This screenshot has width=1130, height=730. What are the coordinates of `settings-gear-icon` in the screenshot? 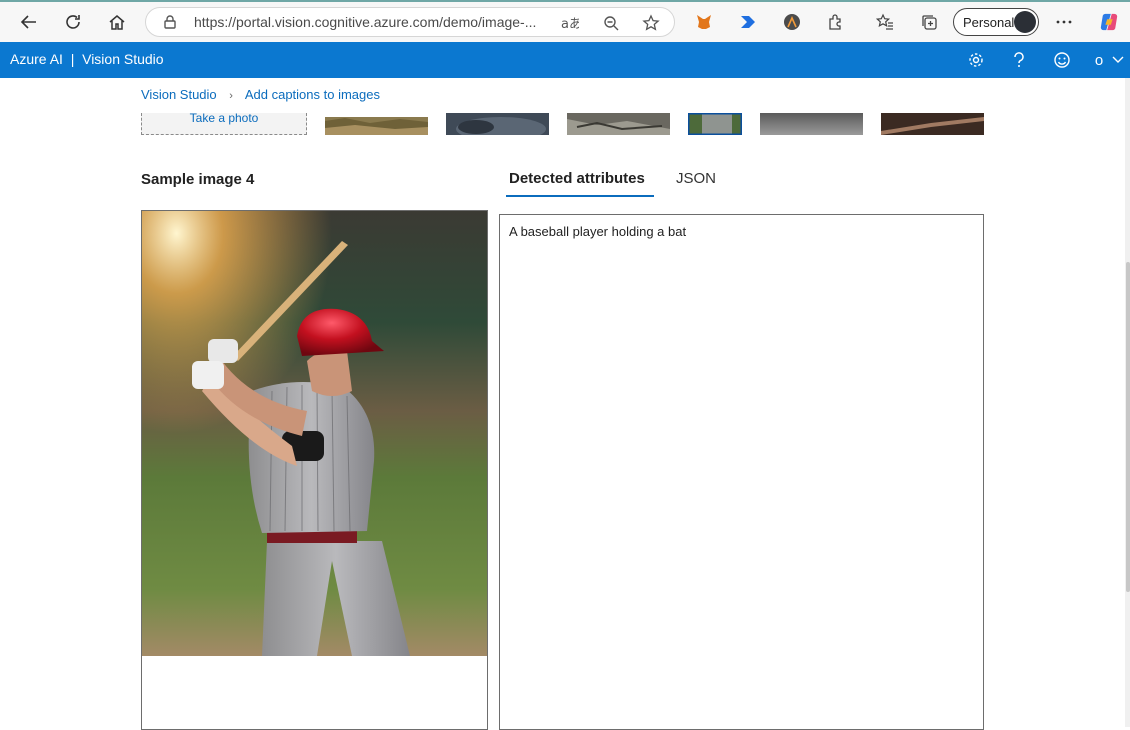 It's located at (976, 60).